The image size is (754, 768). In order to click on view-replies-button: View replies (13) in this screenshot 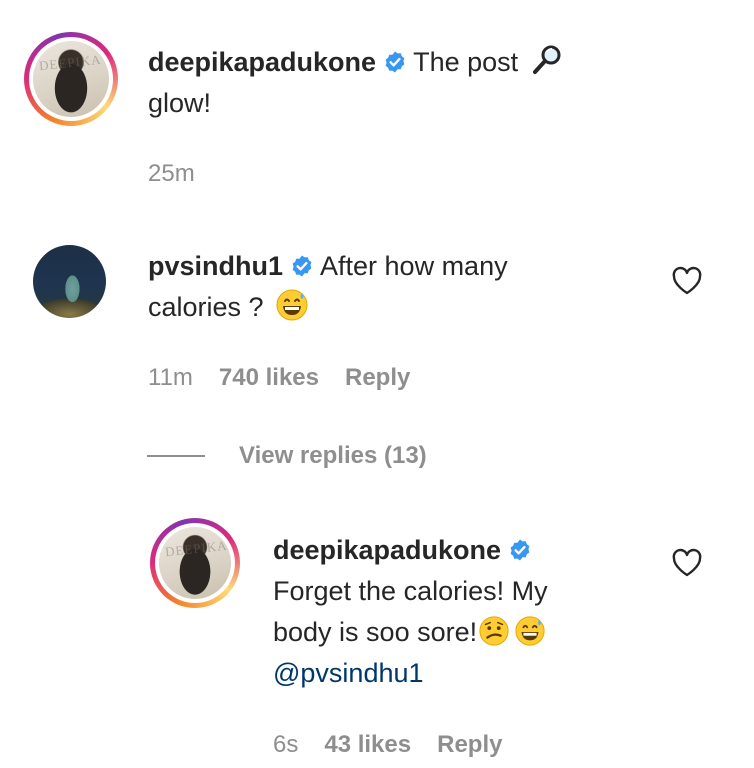, I will do `click(287, 456)`.